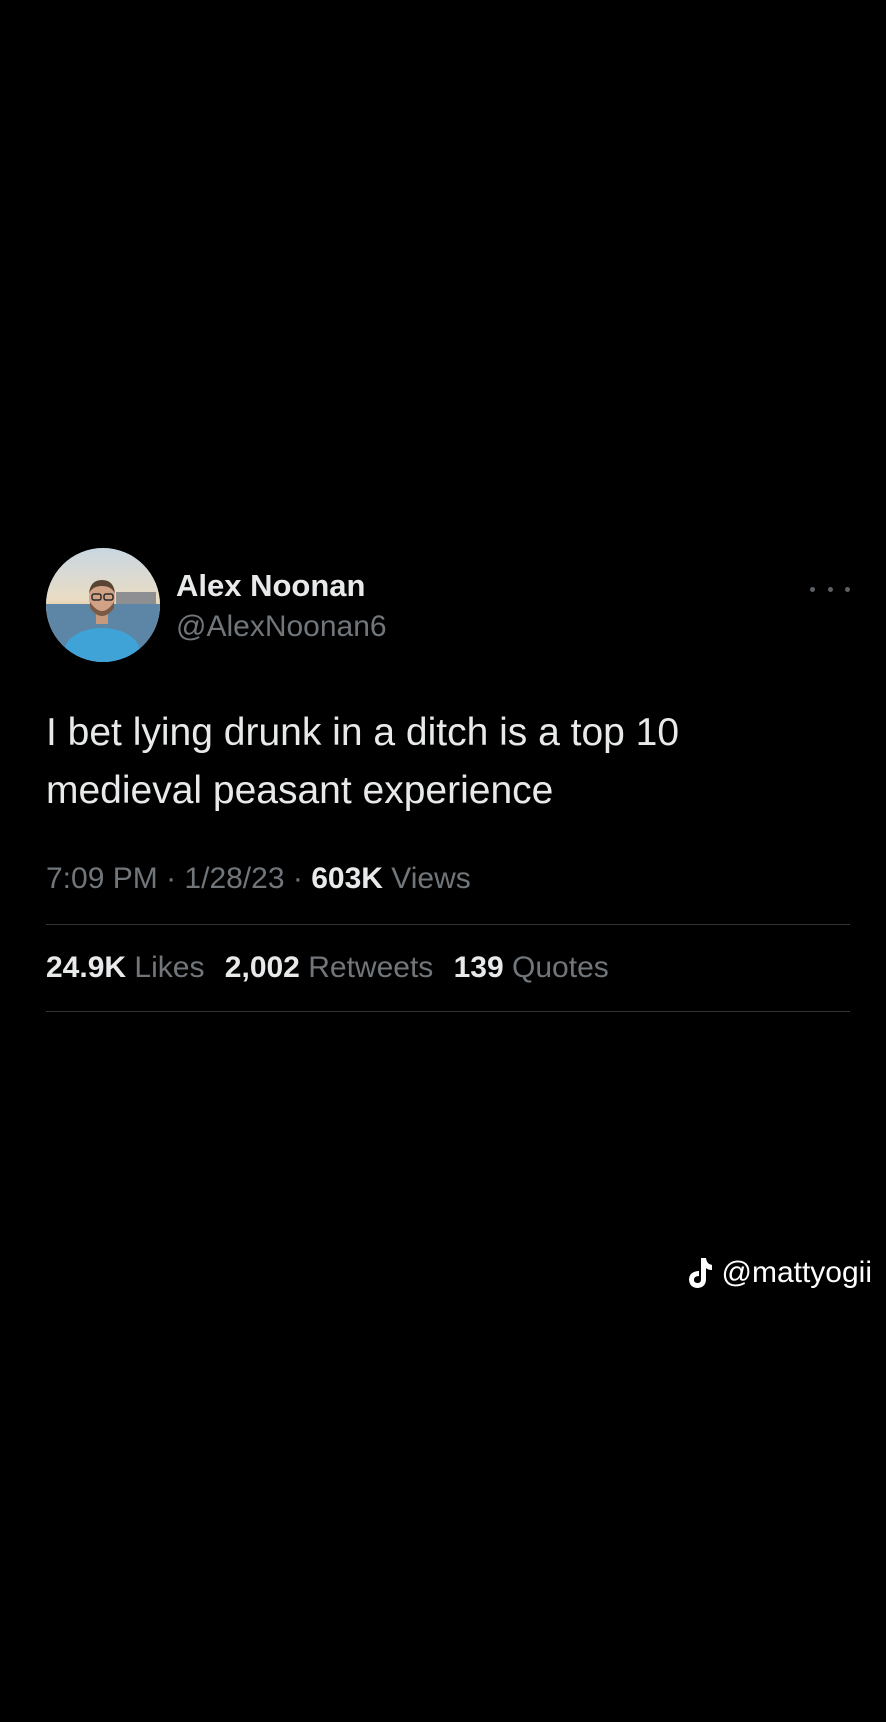  I want to click on avatar-photo, so click(103, 605).